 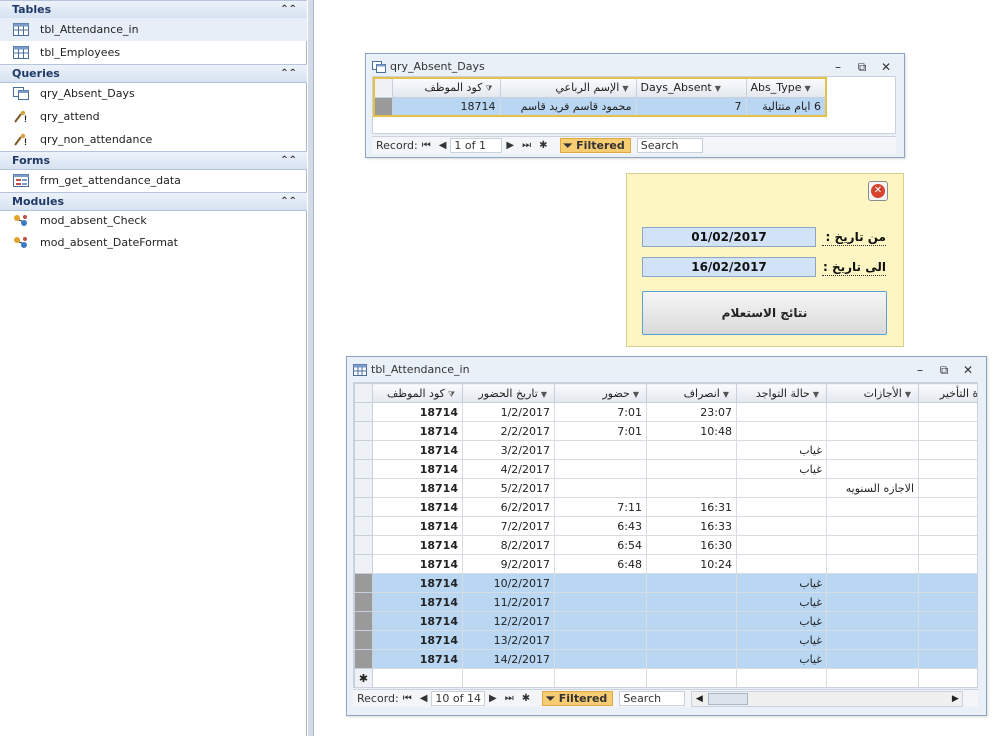 What do you see at coordinates (691, 431) in the screenshot?
I see `cell: 10:48` at bounding box center [691, 431].